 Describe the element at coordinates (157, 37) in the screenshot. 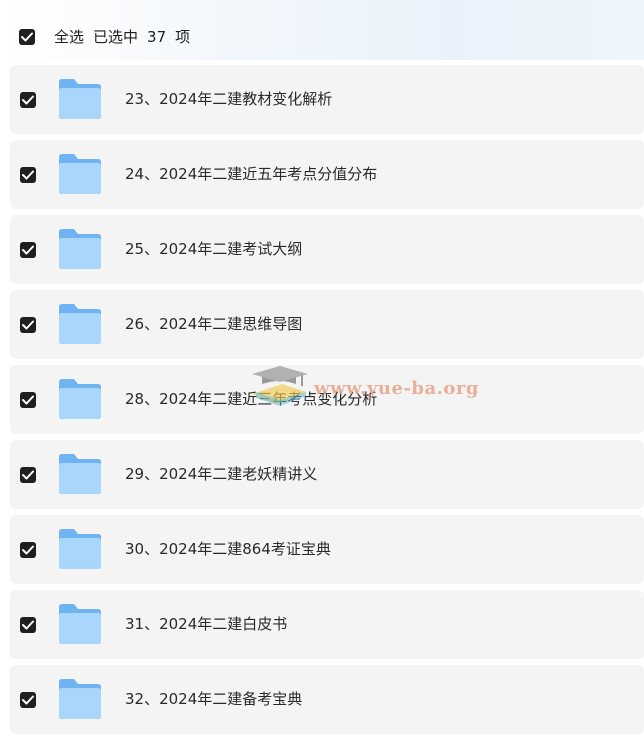

I see `selected-count: 37` at that location.